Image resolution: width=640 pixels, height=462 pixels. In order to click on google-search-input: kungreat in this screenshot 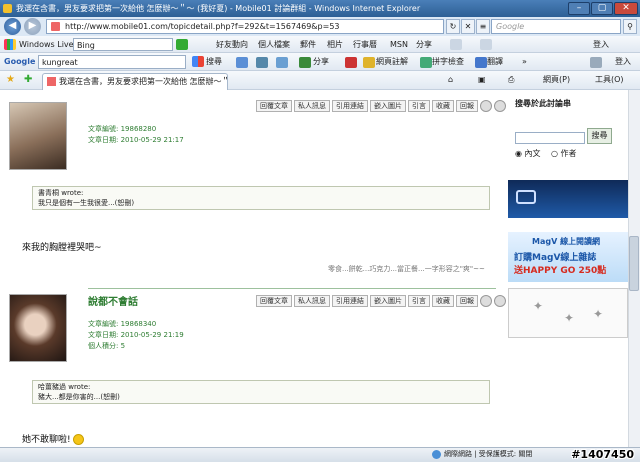, I will do `click(112, 62)`.